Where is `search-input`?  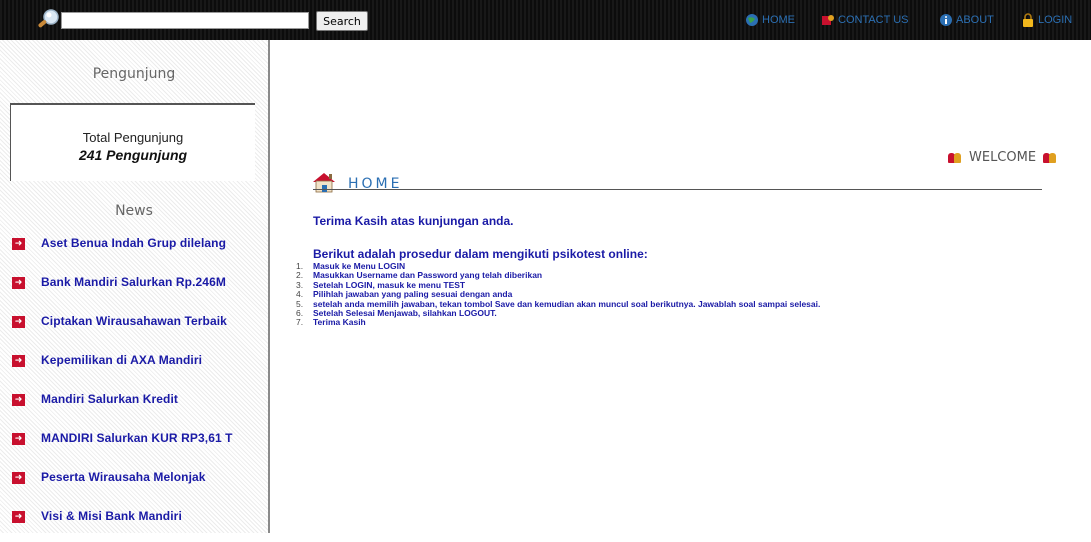 search-input is located at coordinates (185, 20).